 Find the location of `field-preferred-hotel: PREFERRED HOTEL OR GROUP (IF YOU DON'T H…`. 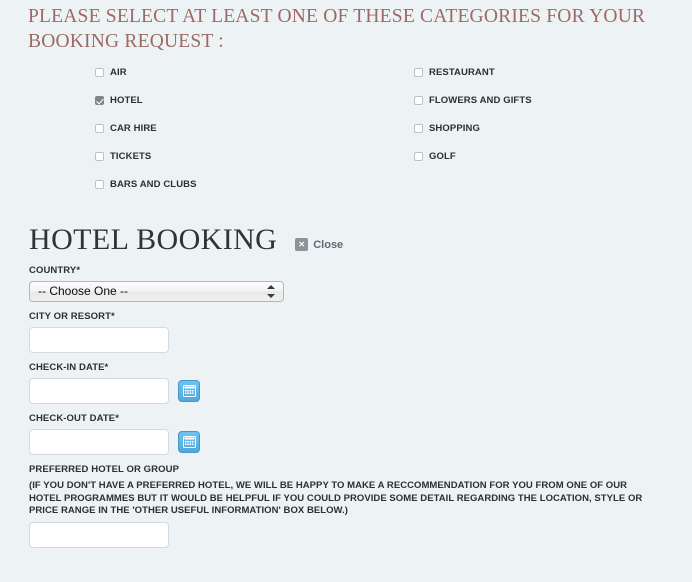

field-preferred-hotel: PREFERRED HOTEL OR GROUP (IF YOU DON'T H… is located at coordinates (346, 506).